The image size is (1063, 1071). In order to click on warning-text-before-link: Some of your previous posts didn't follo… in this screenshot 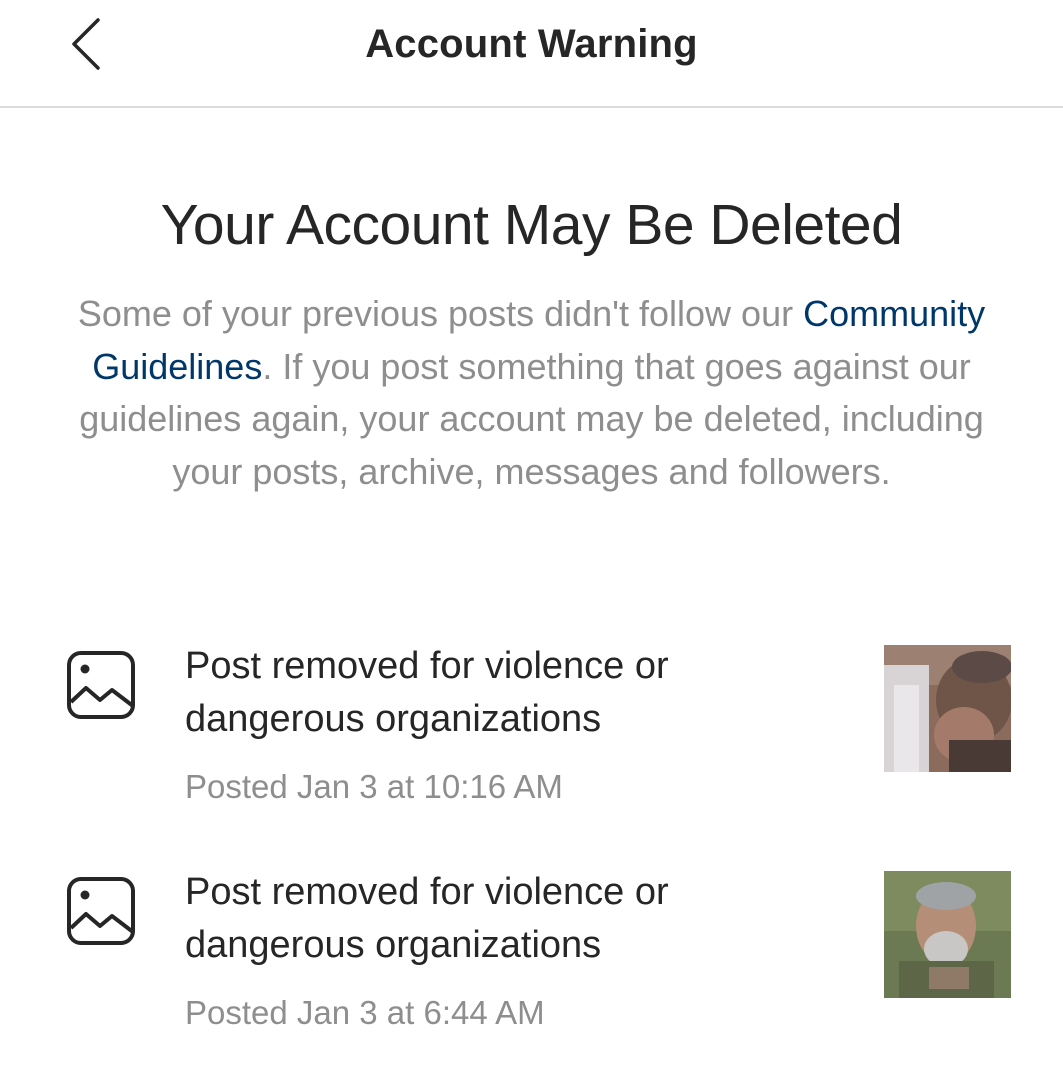, I will do `click(435, 313)`.